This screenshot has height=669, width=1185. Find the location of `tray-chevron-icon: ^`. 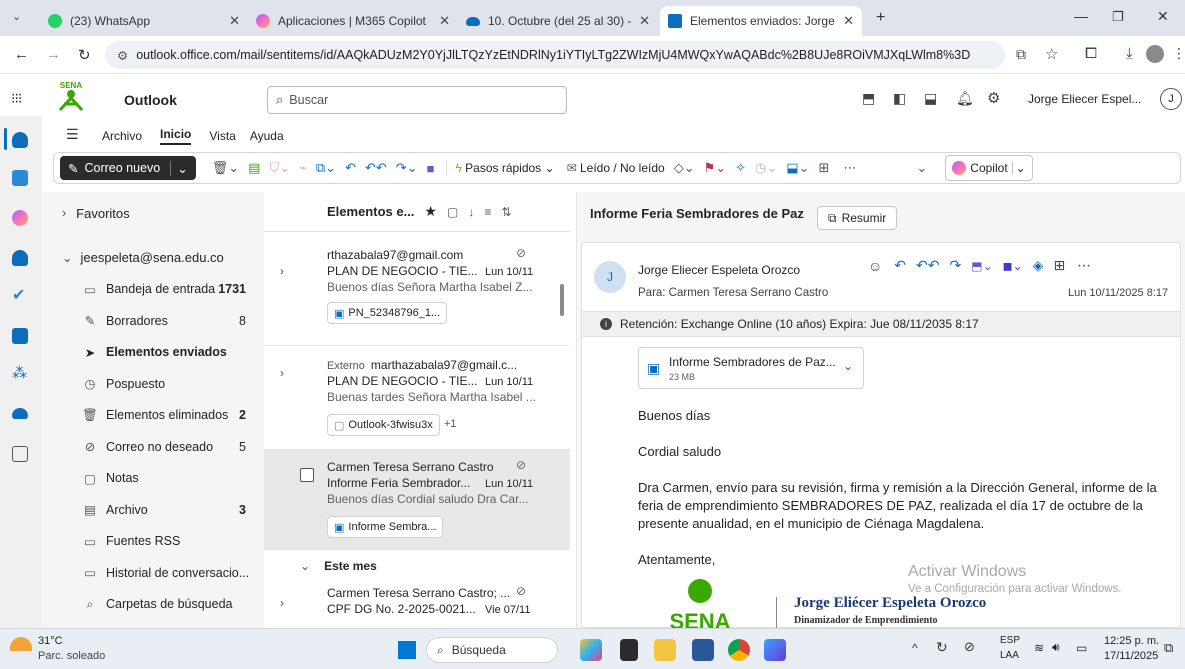

tray-chevron-icon: ^ is located at coordinates (915, 648).